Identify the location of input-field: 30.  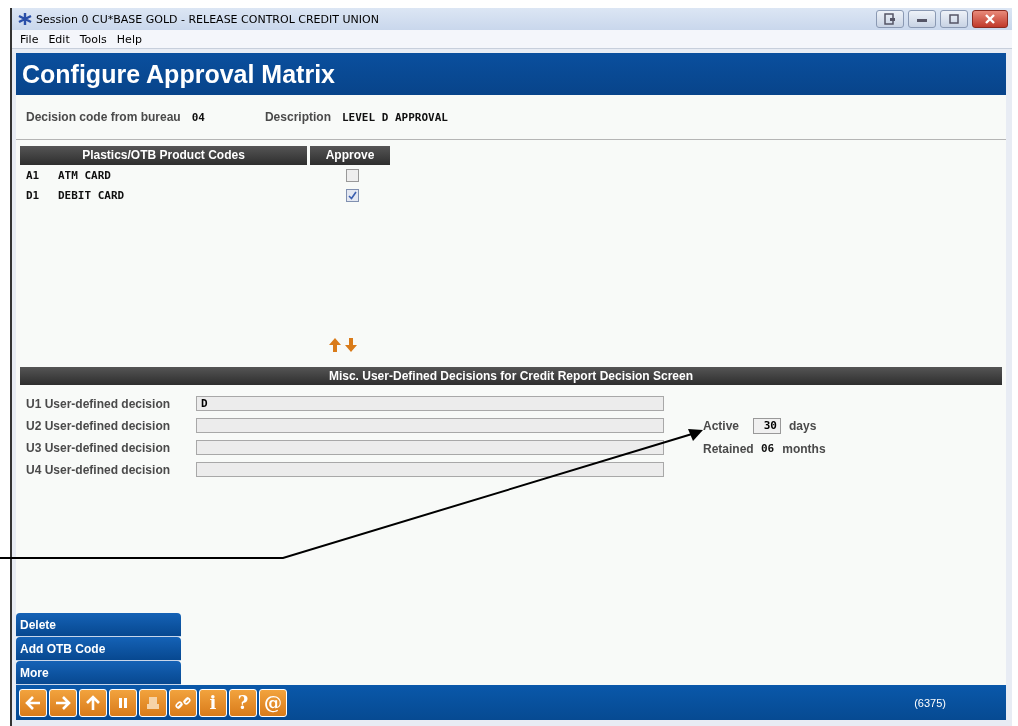
(767, 425).